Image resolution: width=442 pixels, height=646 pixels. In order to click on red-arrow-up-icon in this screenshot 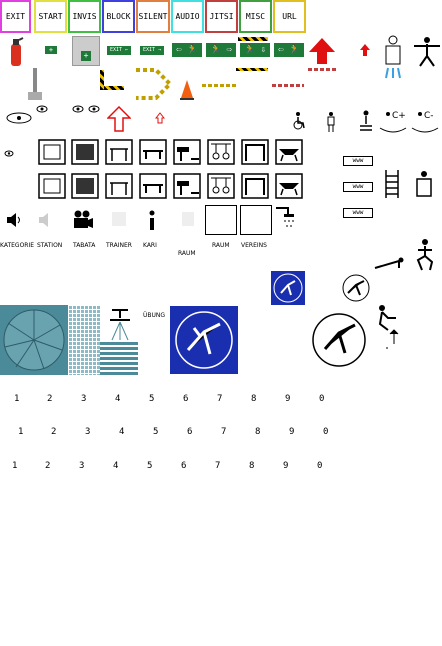, I will do `click(322, 53)`.